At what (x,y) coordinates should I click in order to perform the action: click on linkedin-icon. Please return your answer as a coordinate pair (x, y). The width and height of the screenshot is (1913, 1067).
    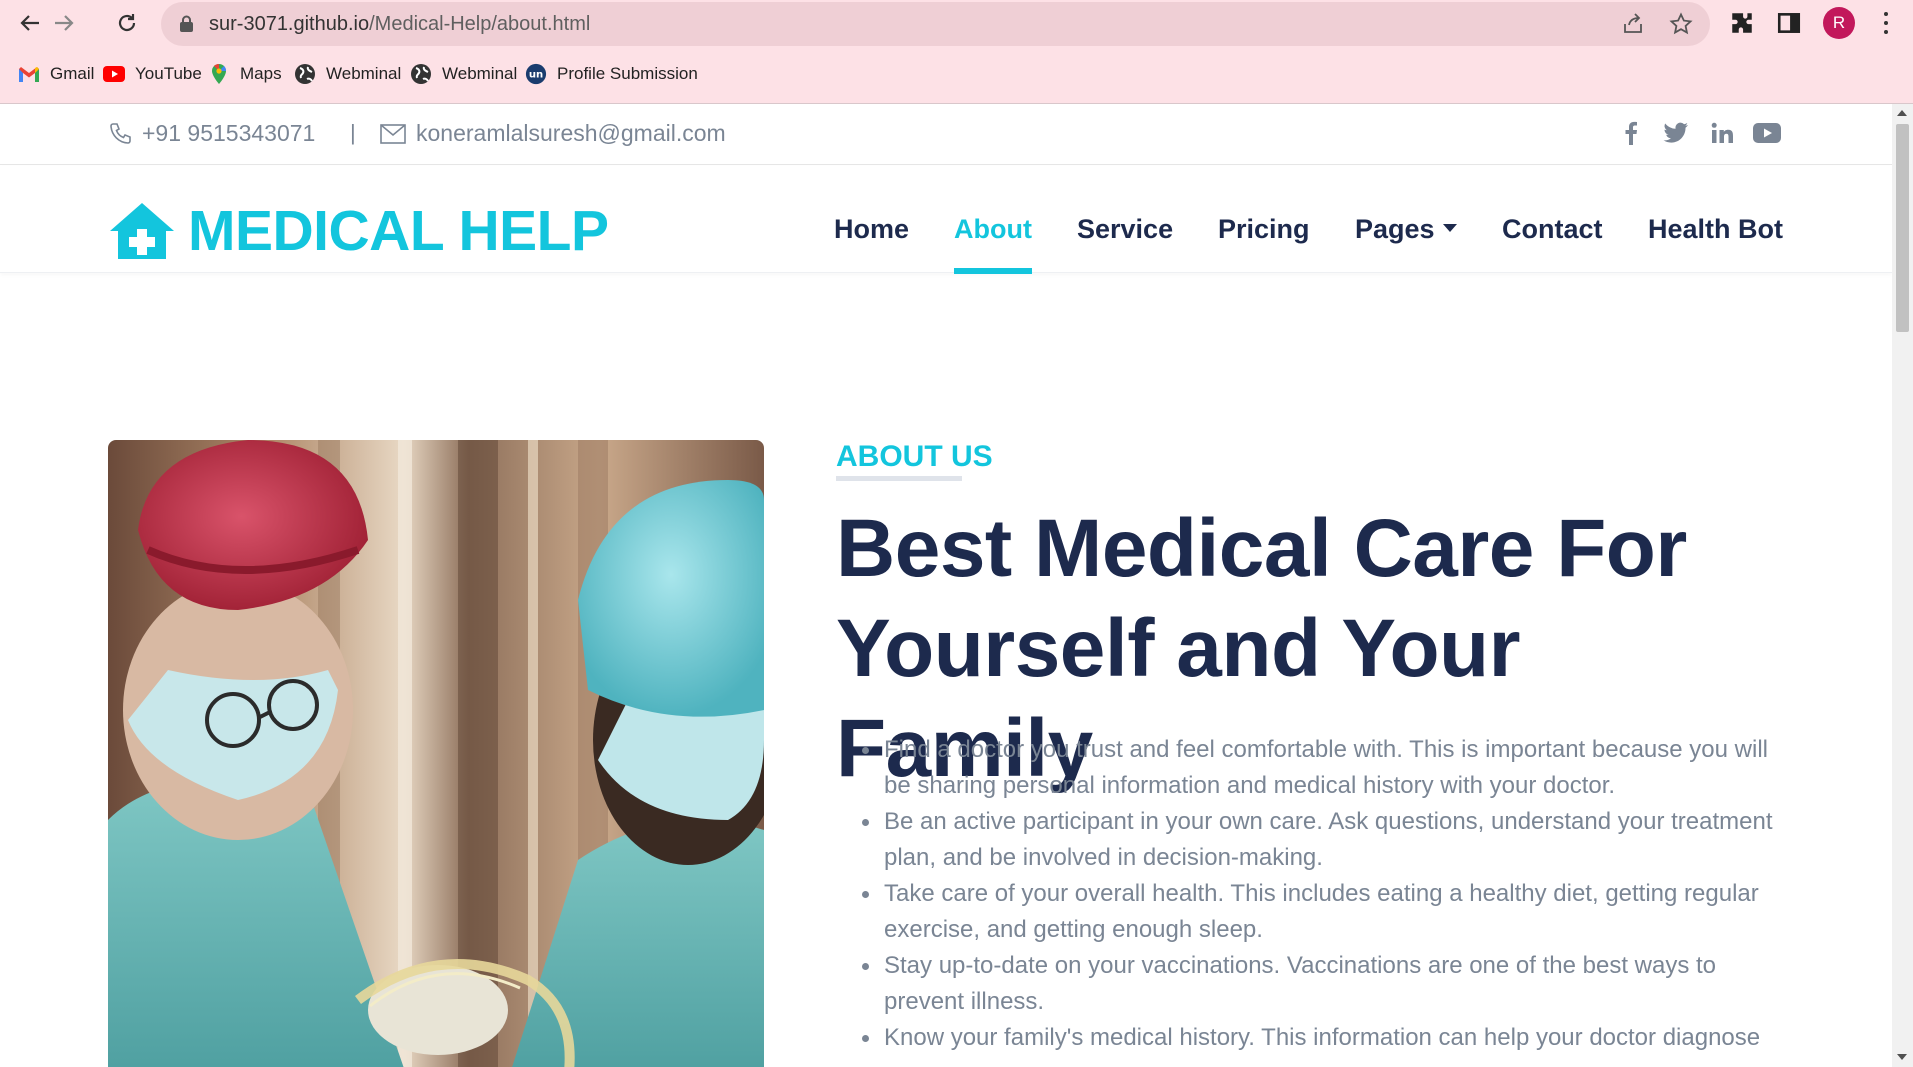
    Looking at the image, I should click on (1722, 133).